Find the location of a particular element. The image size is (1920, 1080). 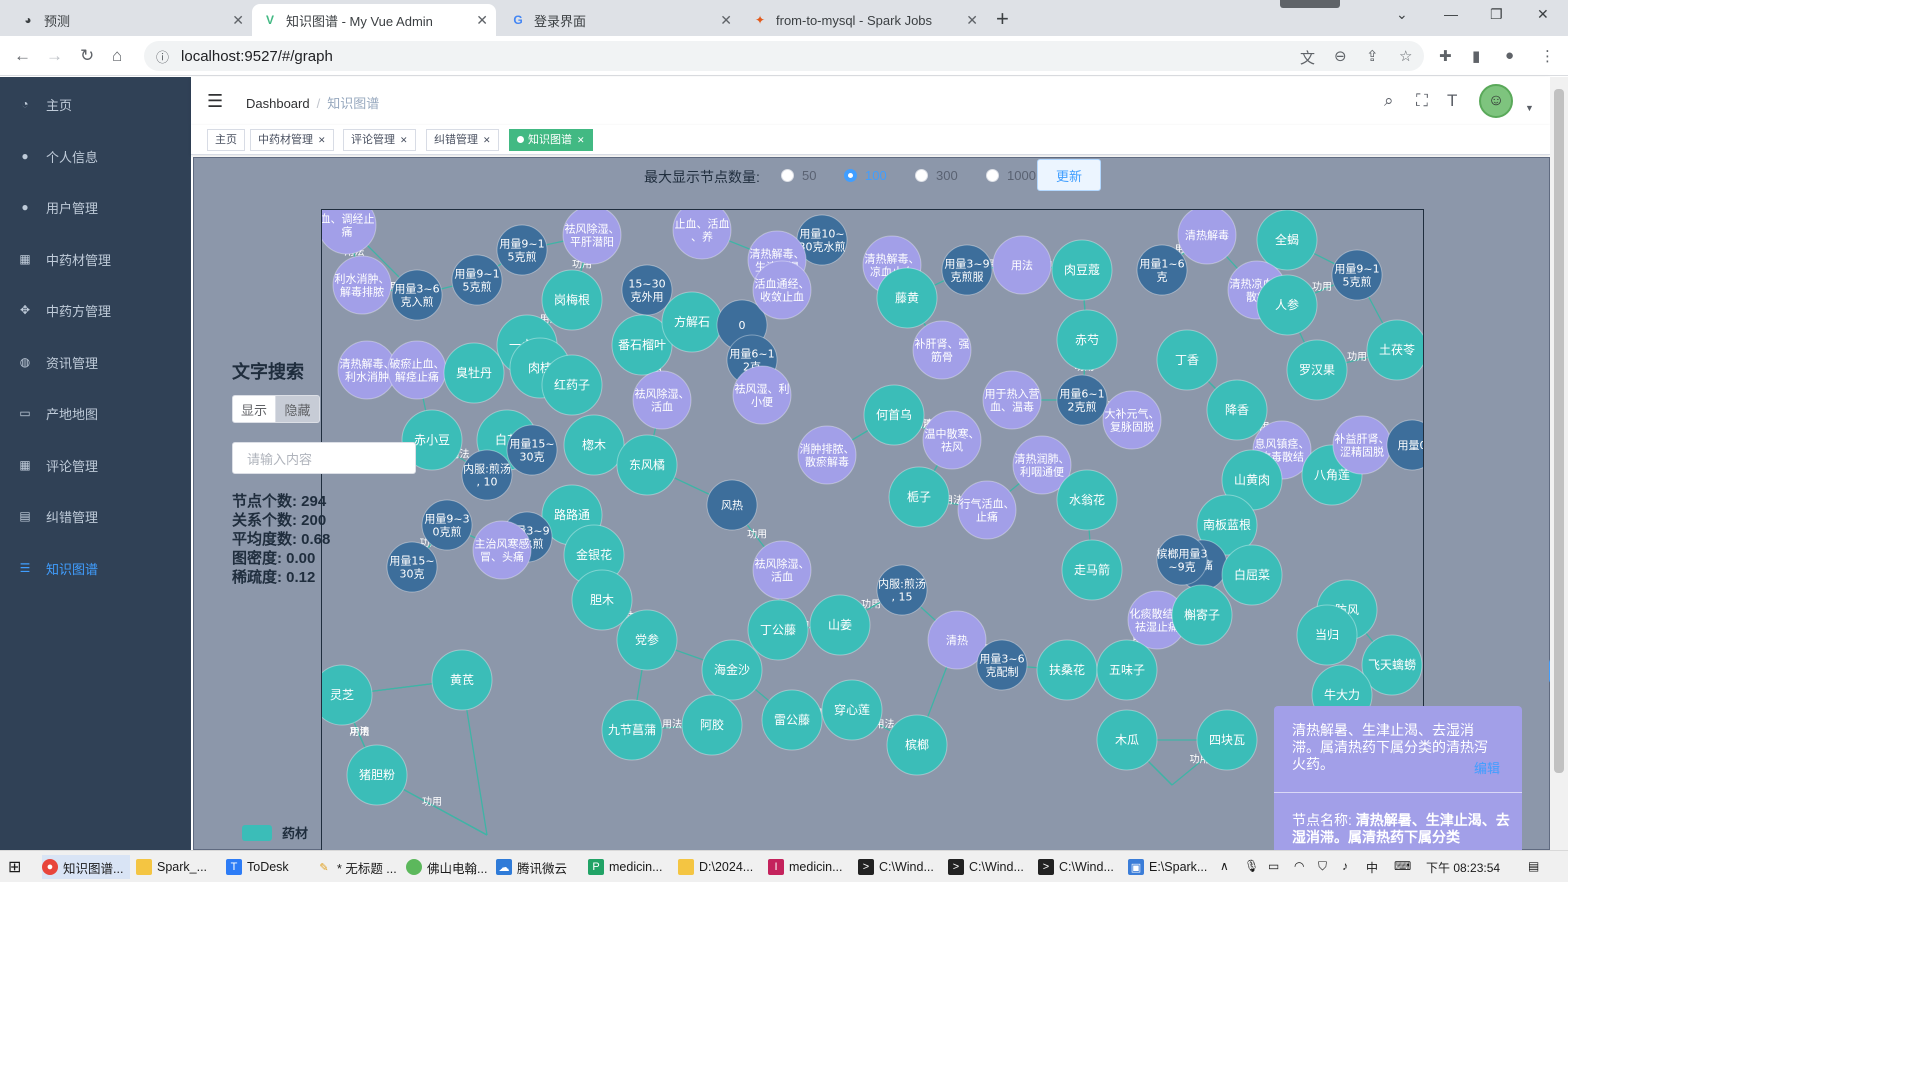

graph-node: 温中散寒、祛风 is located at coordinates (952, 440).